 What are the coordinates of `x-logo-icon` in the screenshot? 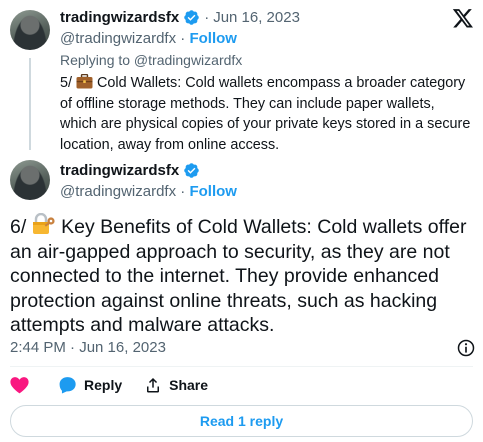 It's located at (463, 18).